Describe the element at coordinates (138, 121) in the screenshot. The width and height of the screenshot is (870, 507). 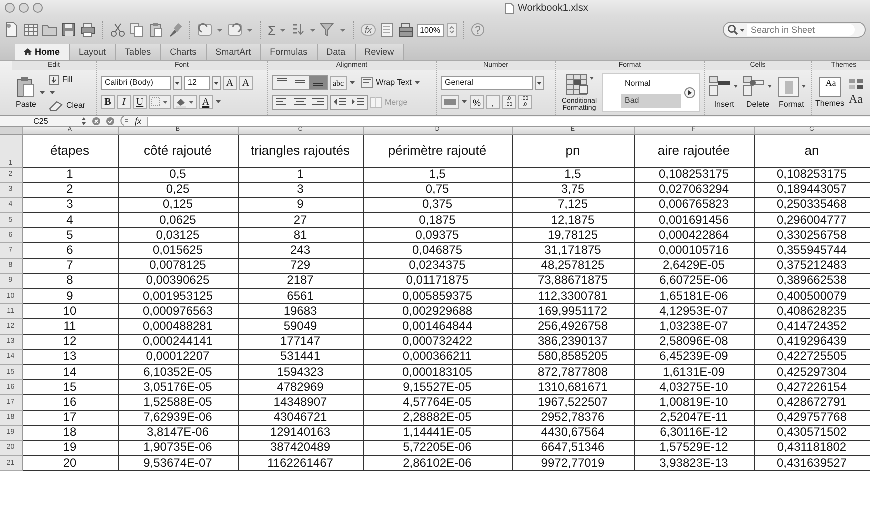
I see `insert-function-button: fx` at that location.